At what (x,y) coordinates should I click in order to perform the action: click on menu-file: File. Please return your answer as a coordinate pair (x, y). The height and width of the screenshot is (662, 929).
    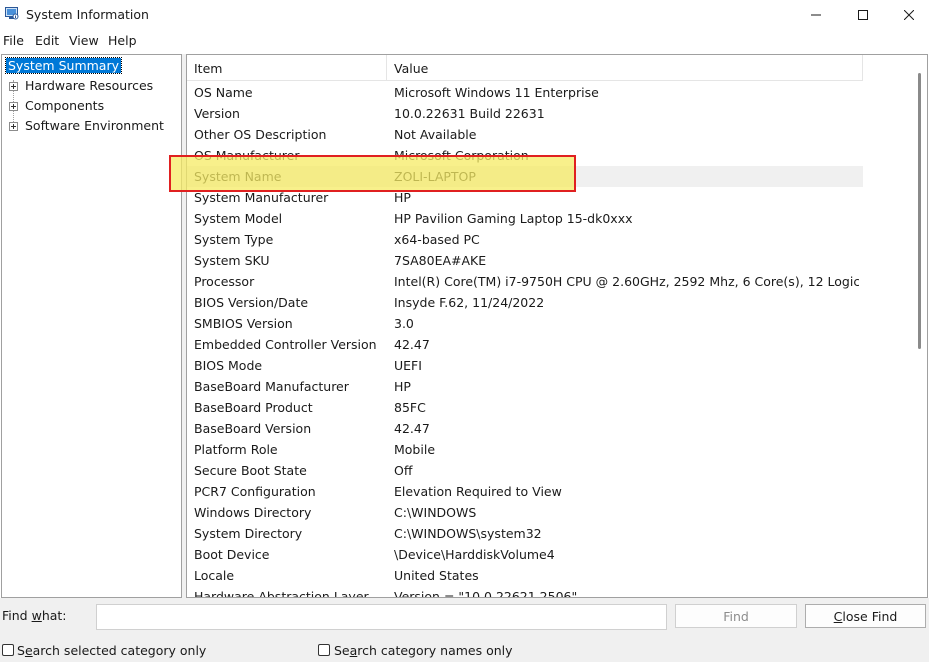
    Looking at the image, I should click on (13, 39).